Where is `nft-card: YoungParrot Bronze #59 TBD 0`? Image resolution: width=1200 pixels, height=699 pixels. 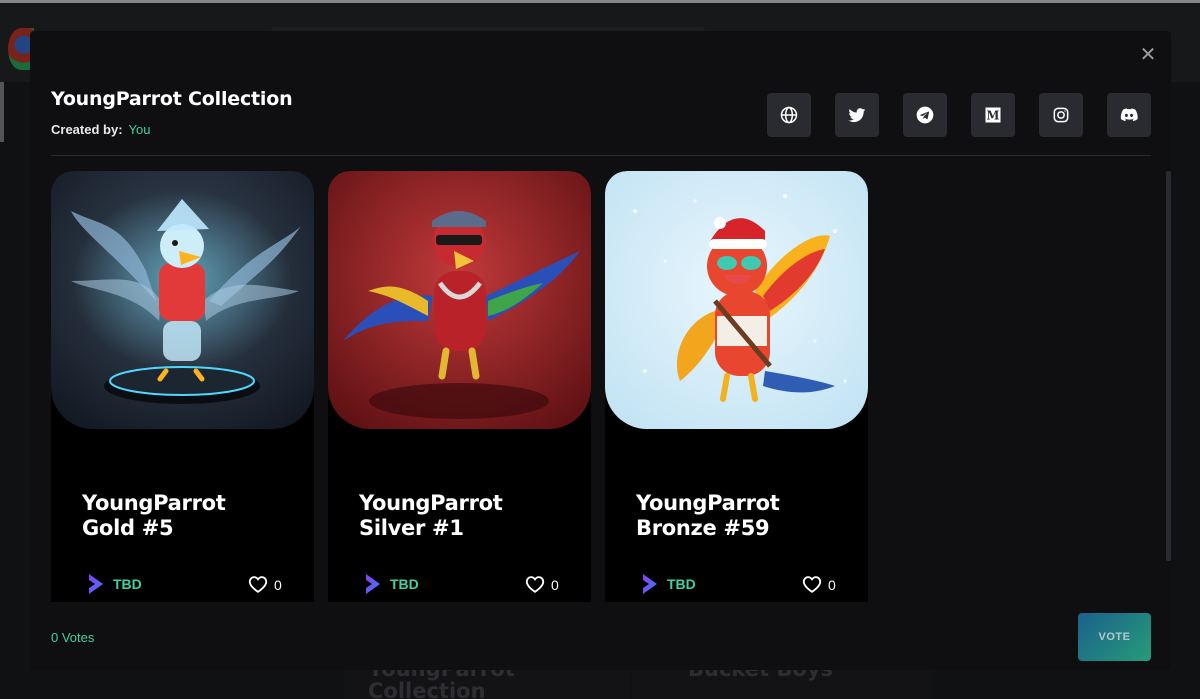
nft-card: YoungParrot Bronze #59 TBD 0 is located at coordinates (736, 386).